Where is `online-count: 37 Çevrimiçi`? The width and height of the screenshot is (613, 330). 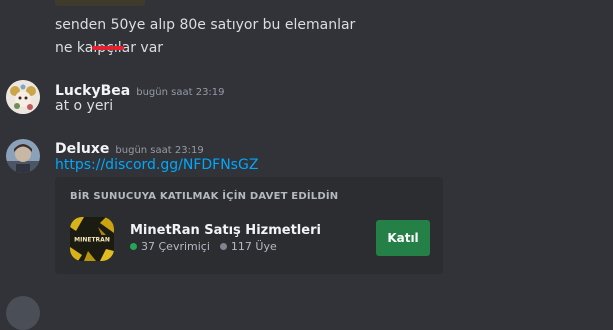
online-count: 37 Çevrimiçi is located at coordinates (175, 246).